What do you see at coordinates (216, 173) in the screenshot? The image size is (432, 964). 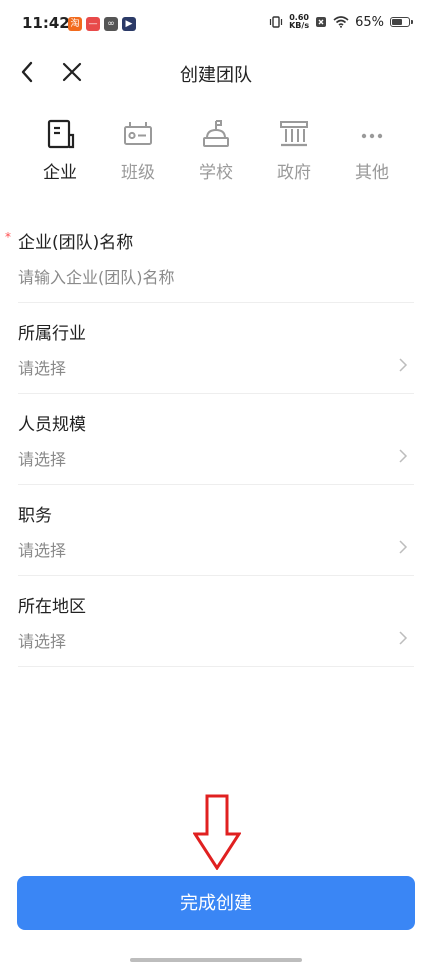 I see `tab-label: 学校` at bounding box center [216, 173].